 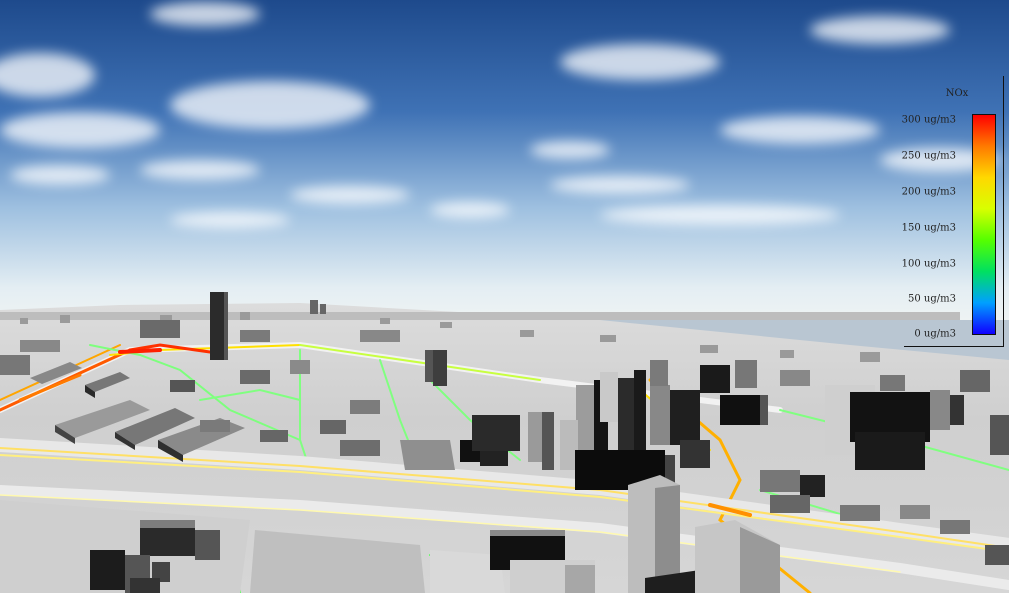 What do you see at coordinates (928, 156) in the screenshot?
I see `legend-label-250: 250 ug/m3` at bounding box center [928, 156].